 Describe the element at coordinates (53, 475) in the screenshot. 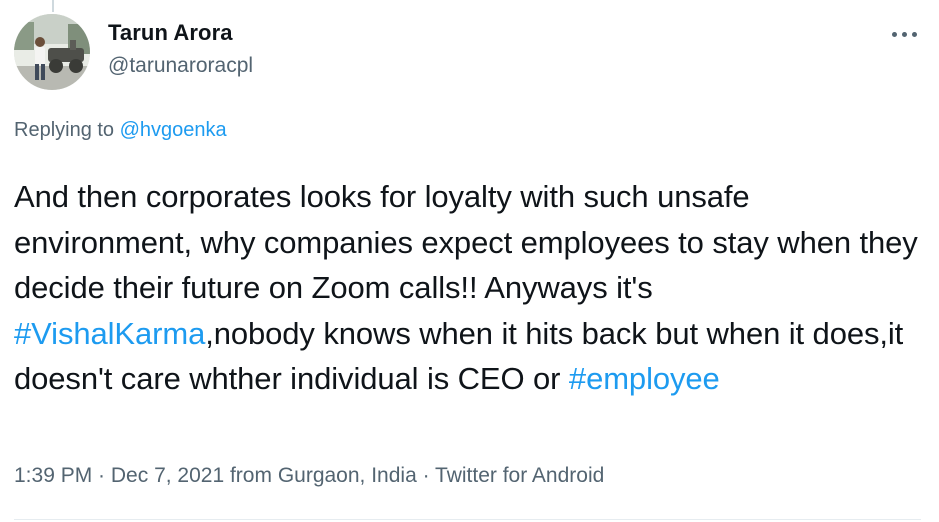

I see `tweet-time: 1:39 PM` at that location.